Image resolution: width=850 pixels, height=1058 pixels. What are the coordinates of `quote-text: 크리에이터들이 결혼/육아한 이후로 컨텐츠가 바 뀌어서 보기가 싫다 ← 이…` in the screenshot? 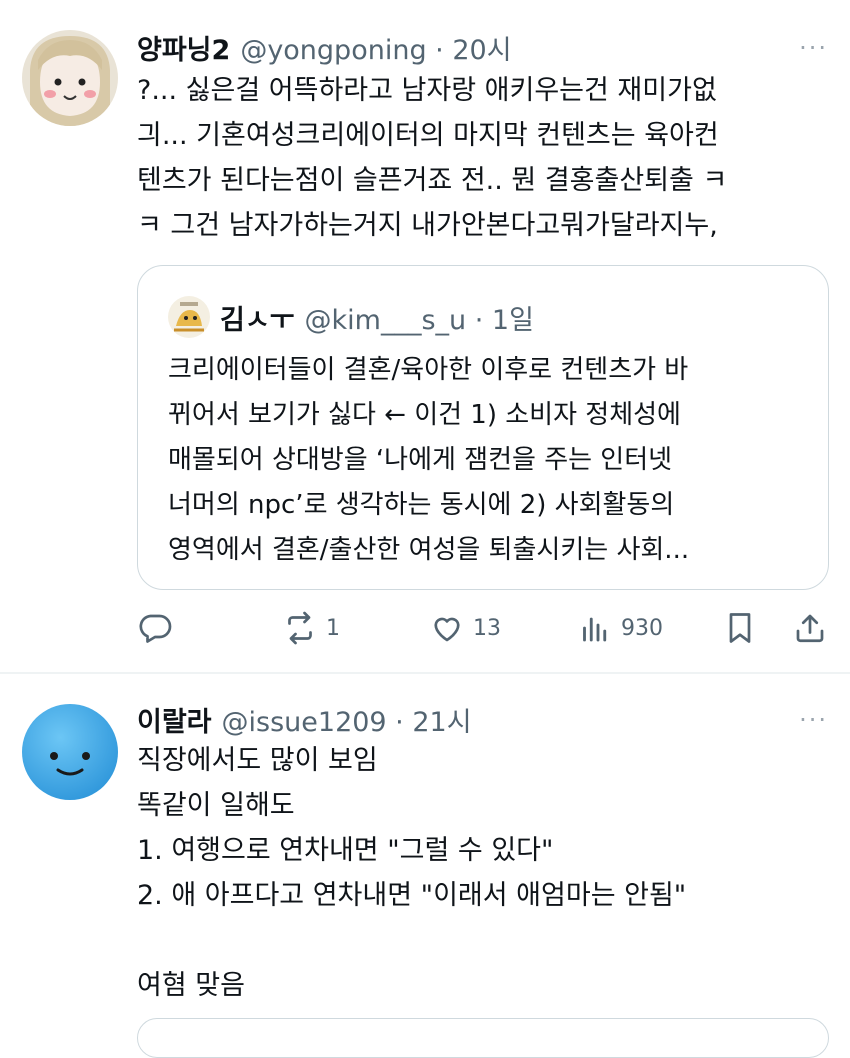 It's located at (428, 460).